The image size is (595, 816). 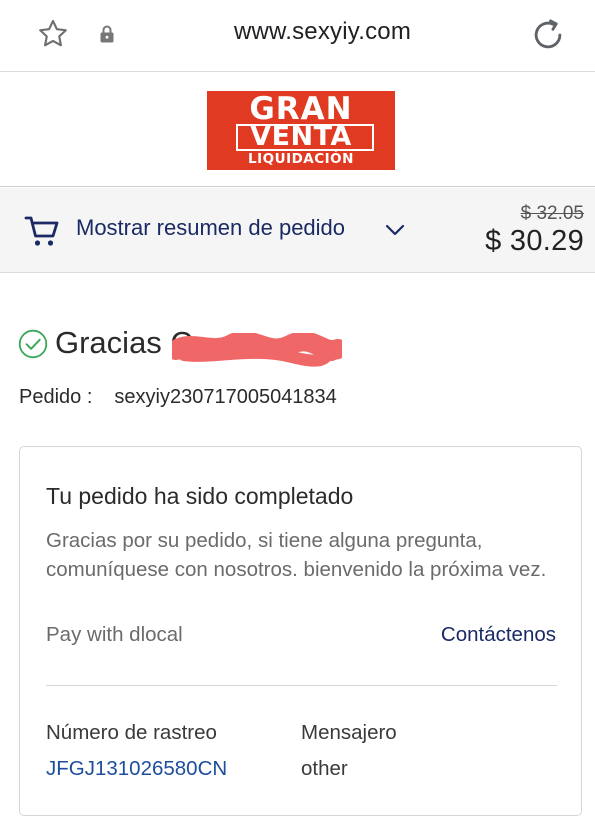 I want to click on payment-method: Pay with dlocal, so click(x=114, y=634).